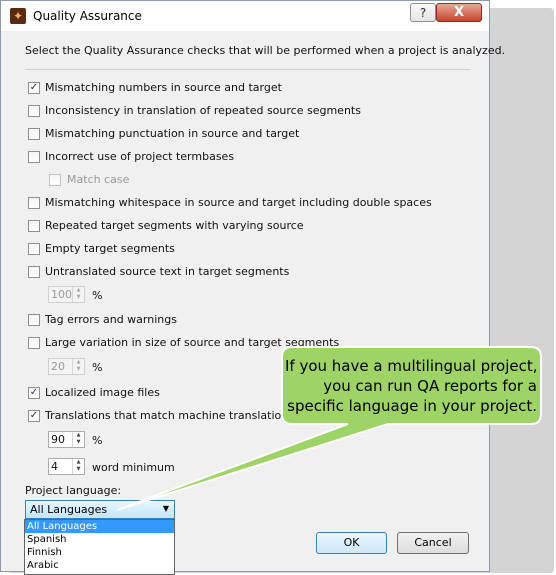 This screenshot has width=556, height=575. What do you see at coordinates (430, 386) in the screenshot?
I see `callout-line: you can run QA reports for a` at bounding box center [430, 386].